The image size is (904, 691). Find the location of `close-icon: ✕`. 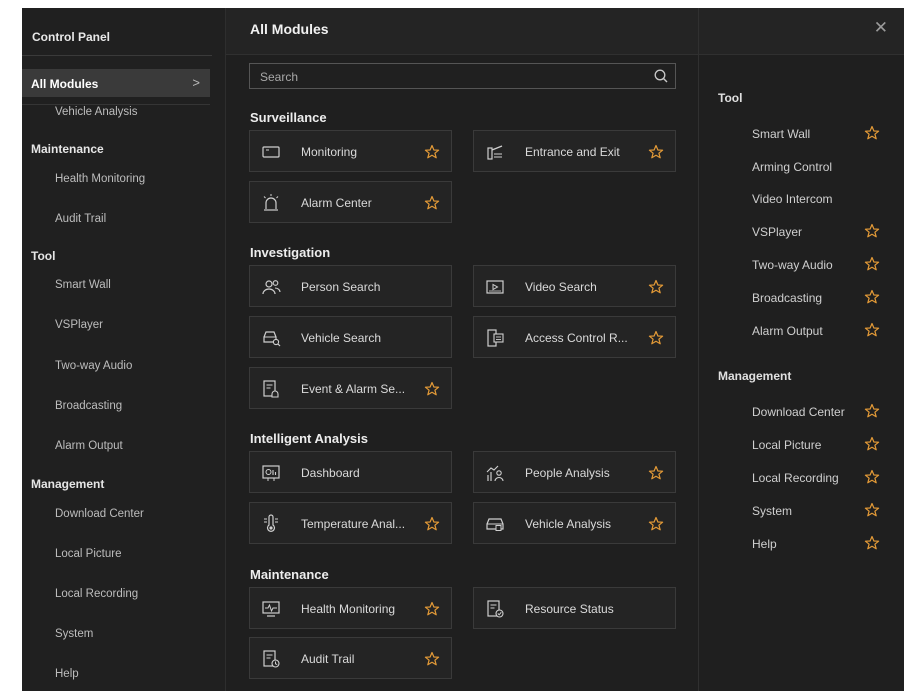

close-icon: ✕ is located at coordinates (881, 27).